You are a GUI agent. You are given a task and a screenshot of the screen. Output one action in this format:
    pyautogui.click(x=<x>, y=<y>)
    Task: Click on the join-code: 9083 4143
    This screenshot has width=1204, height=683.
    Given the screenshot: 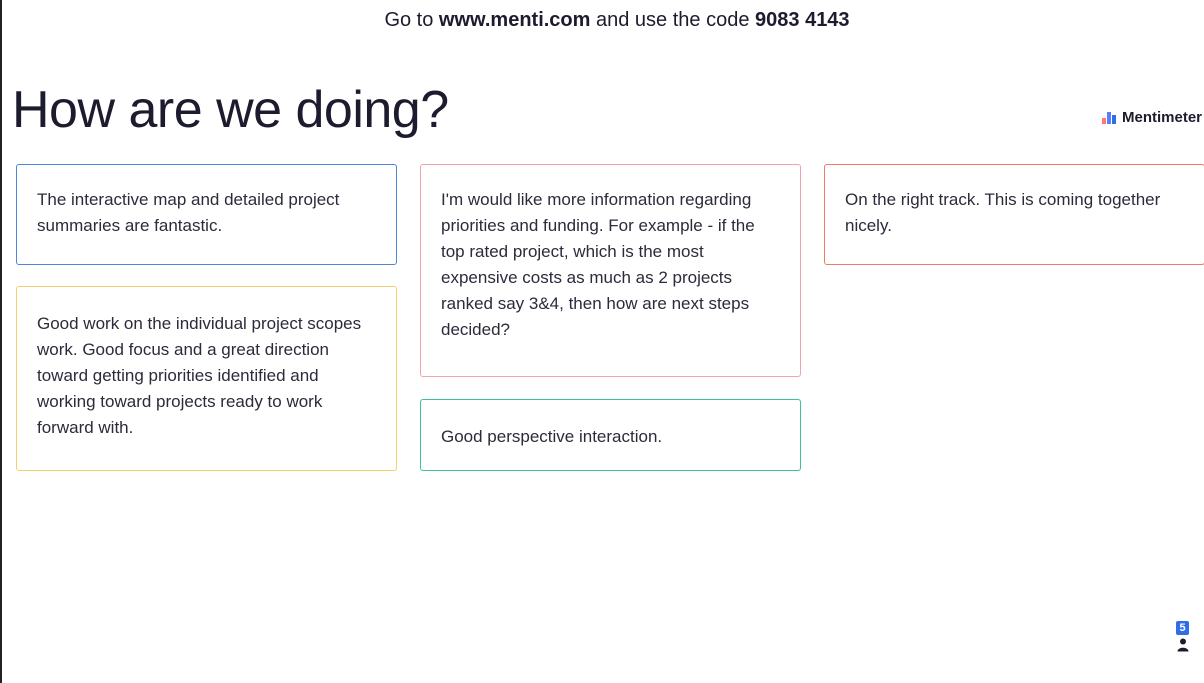 What is the action you would take?
    pyautogui.click(x=802, y=20)
    